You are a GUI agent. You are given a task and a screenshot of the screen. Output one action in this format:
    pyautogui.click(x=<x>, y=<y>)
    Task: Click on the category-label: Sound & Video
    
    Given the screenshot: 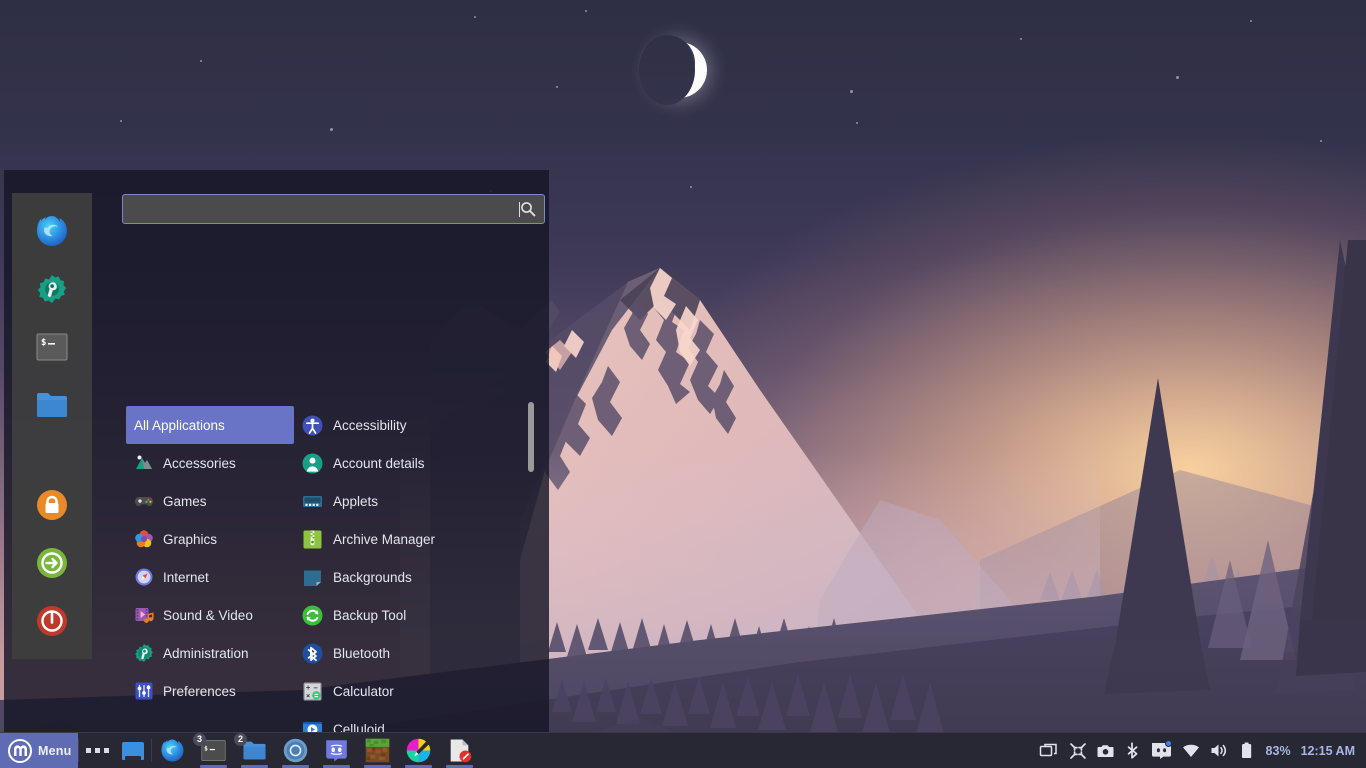 What is the action you would take?
    pyautogui.click(x=208, y=615)
    